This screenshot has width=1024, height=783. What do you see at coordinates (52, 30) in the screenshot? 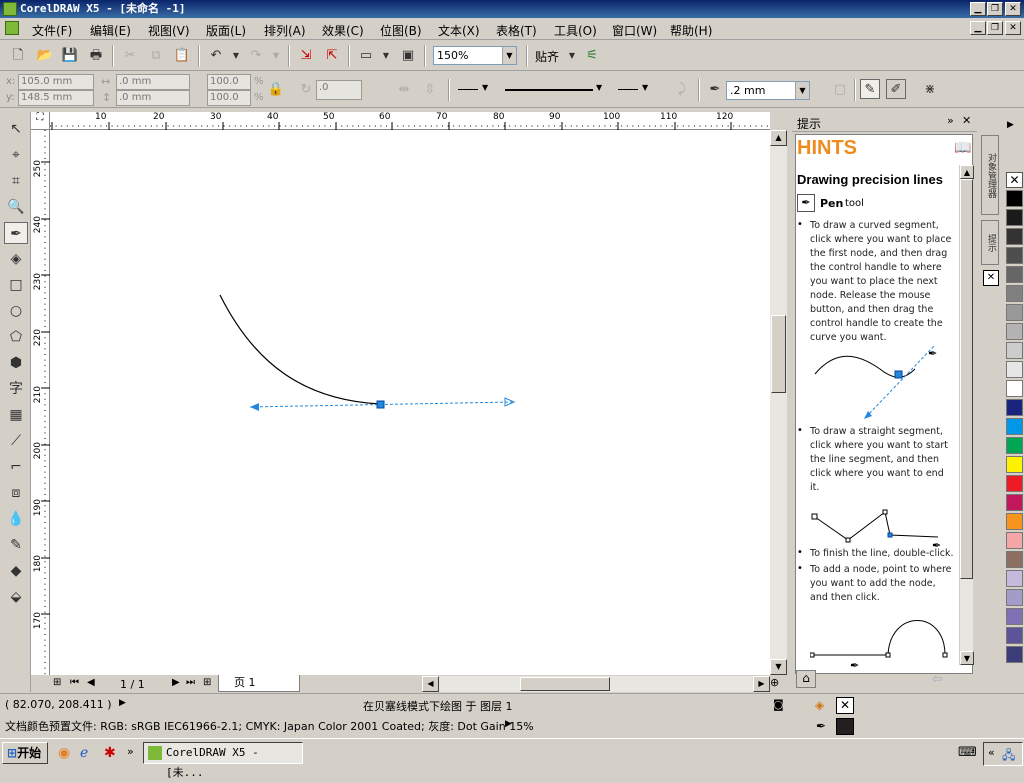
I see `menu-file: 文件(F)` at bounding box center [52, 30].